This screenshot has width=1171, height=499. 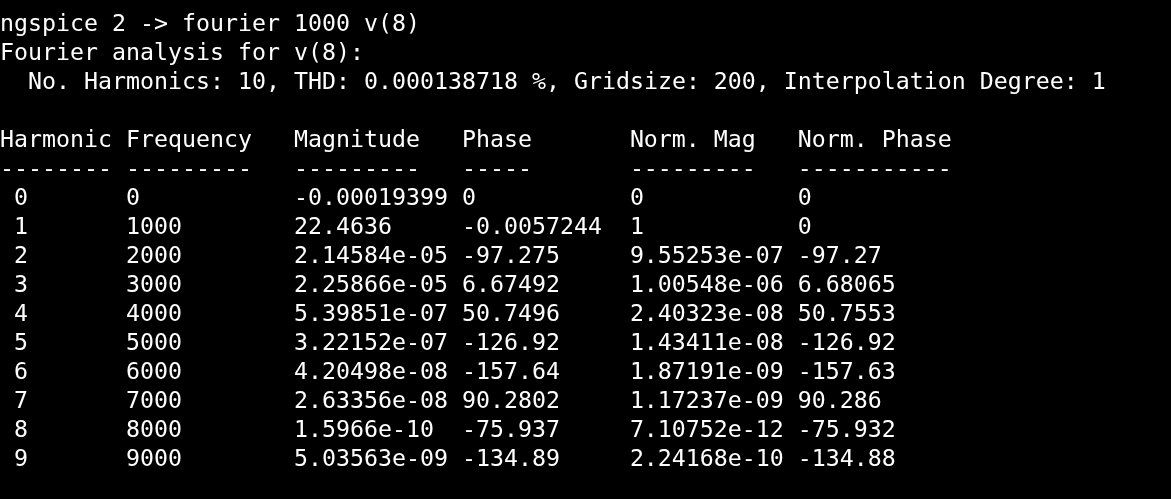 I want to click on header-underline: --------, so click(x=56, y=167).